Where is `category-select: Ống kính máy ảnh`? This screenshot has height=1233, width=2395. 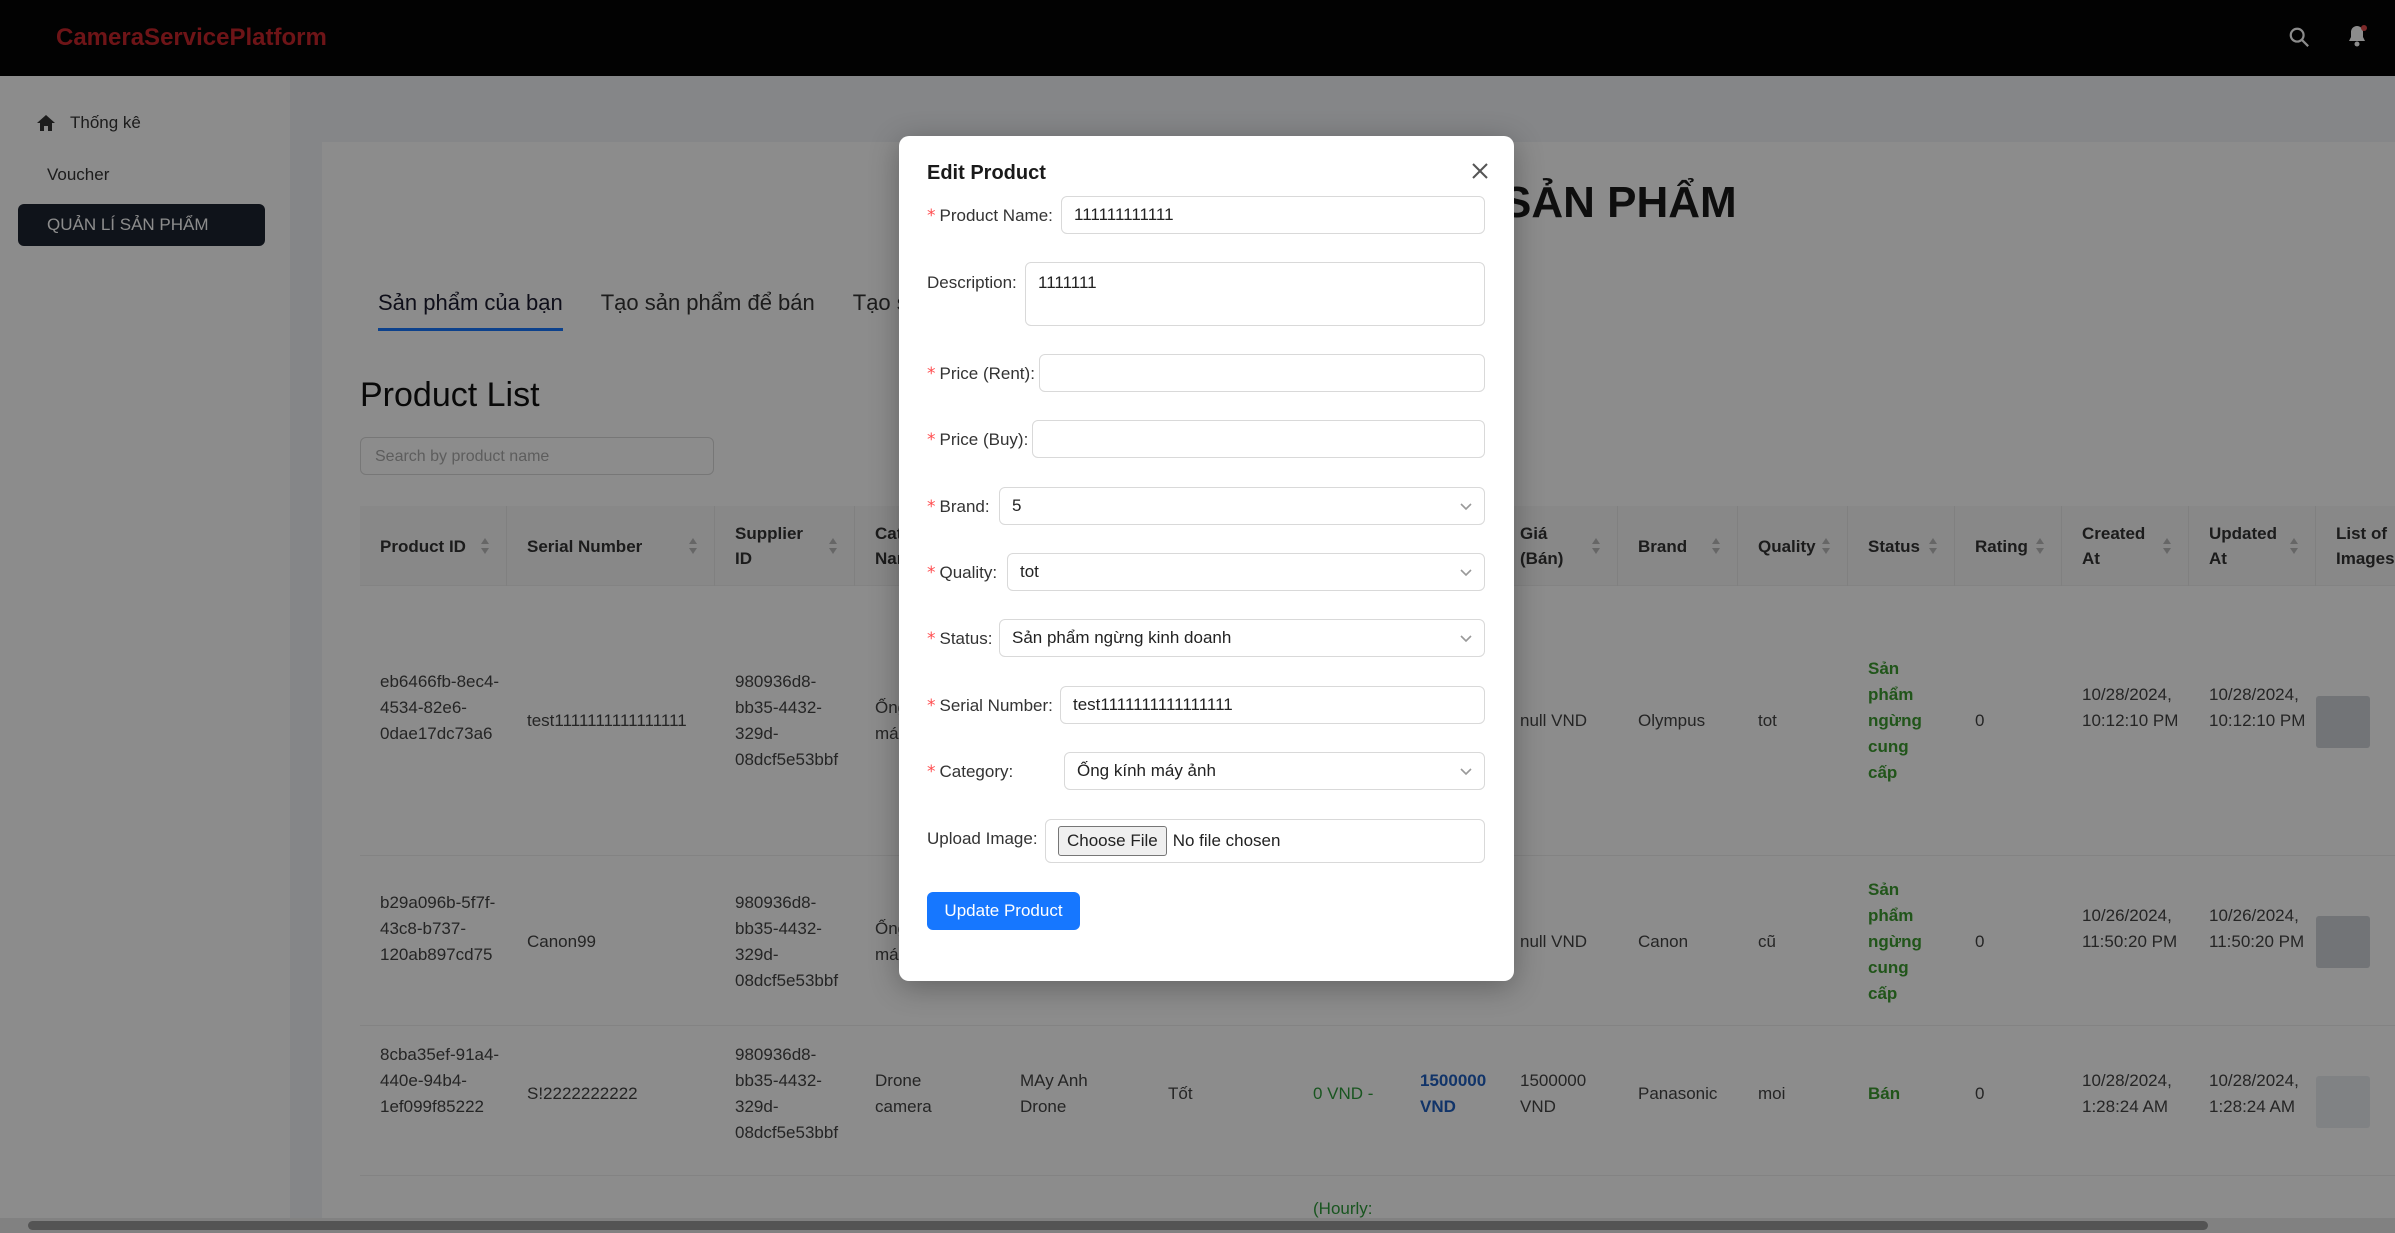 category-select: Ống kính máy ảnh is located at coordinates (1274, 771).